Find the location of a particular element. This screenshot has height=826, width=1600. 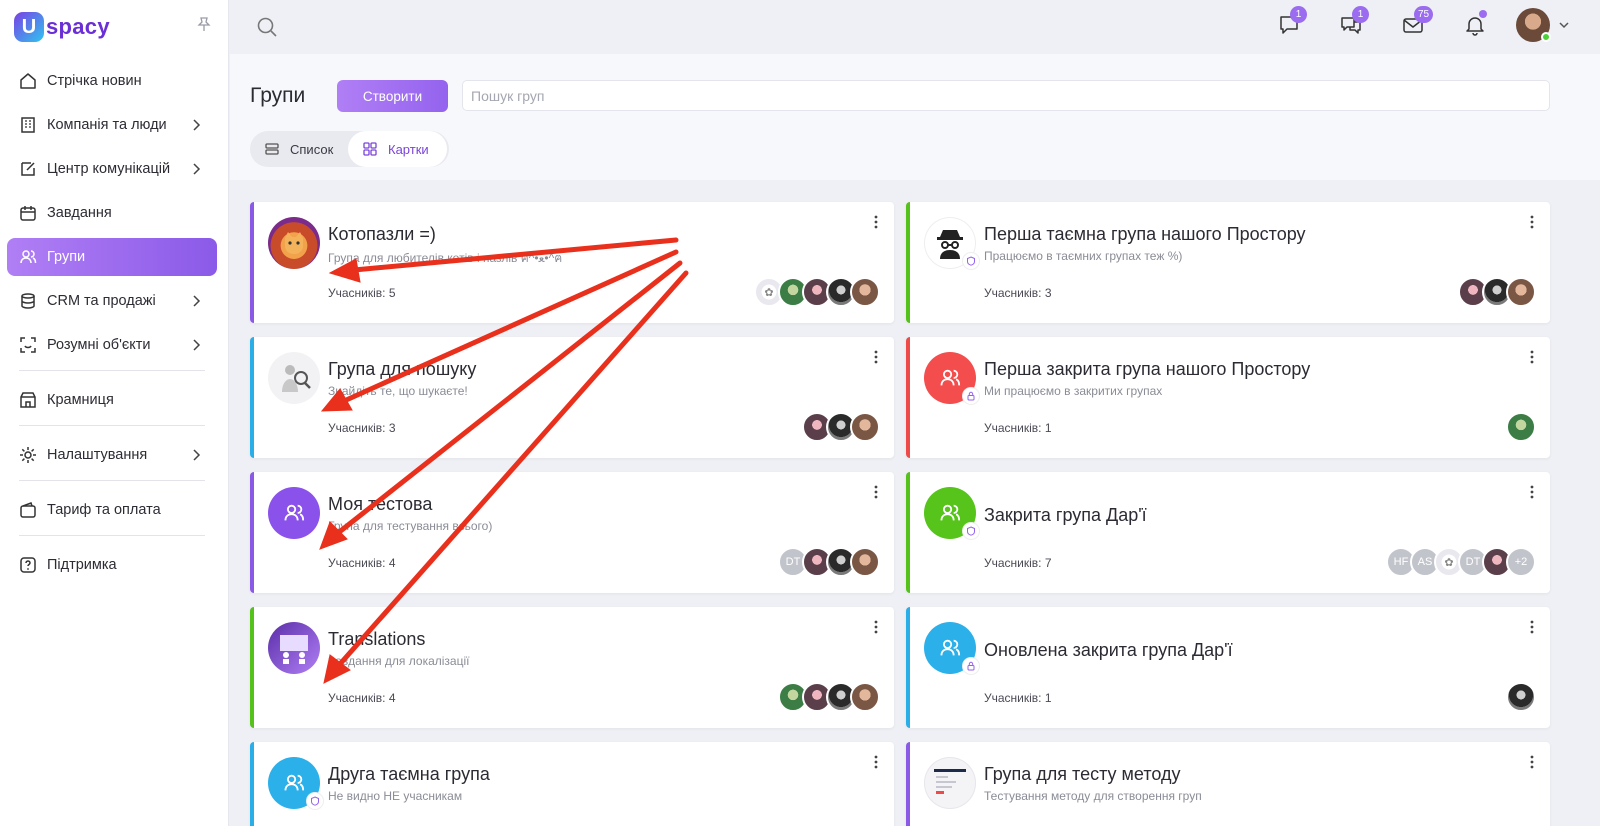

chevron-down-icon is located at coordinates (1564, 25).